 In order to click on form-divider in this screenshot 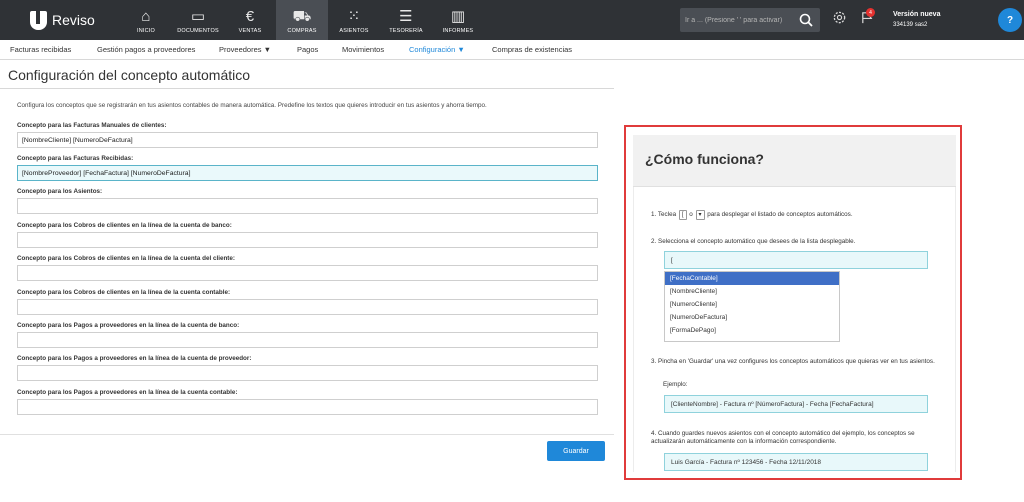, I will do `click(307, 434)`.